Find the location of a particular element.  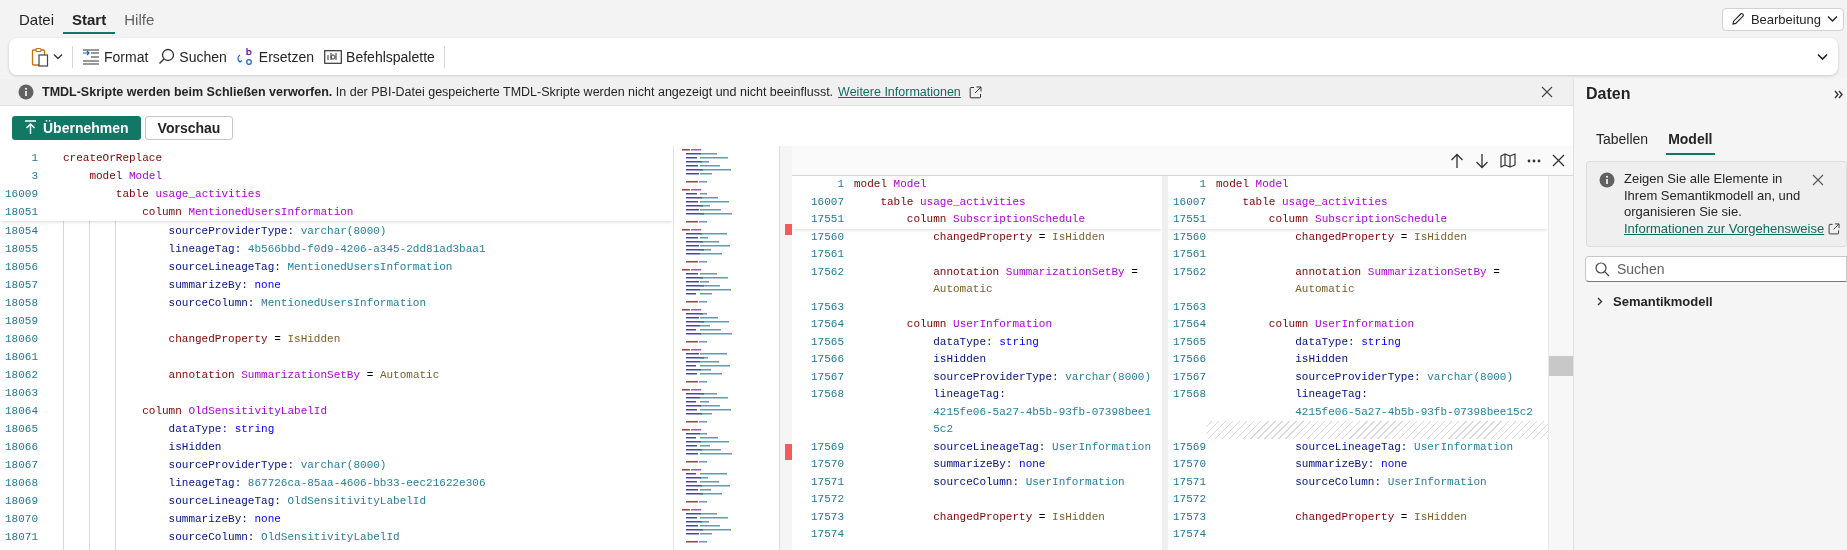

line-number: 18065 is located at coordinates (21, 429).